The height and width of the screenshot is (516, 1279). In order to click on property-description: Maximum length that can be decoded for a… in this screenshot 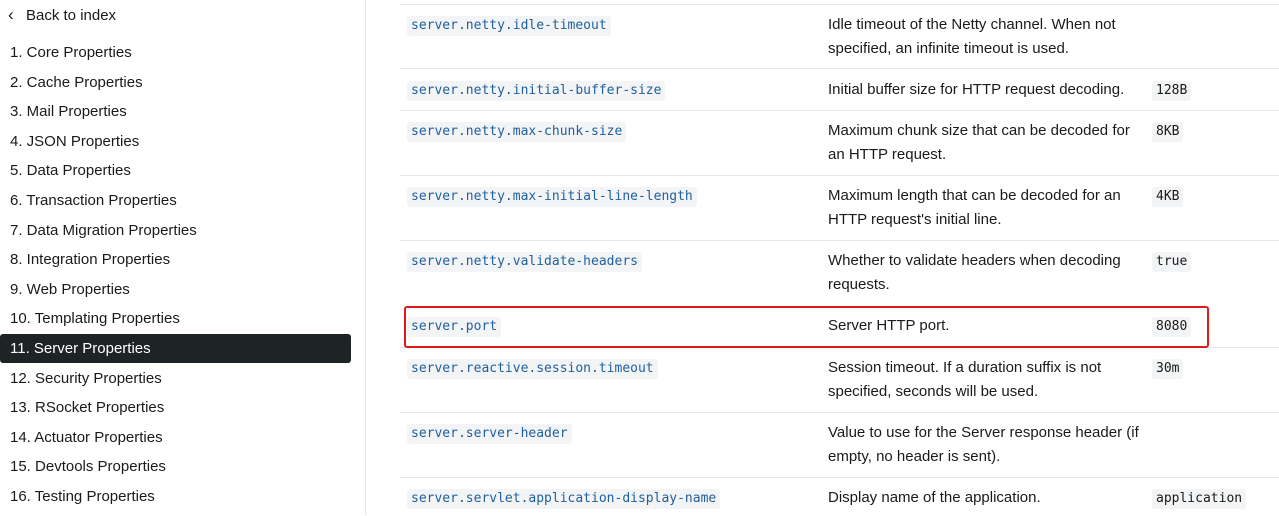, I will do `click(974, 207)`.